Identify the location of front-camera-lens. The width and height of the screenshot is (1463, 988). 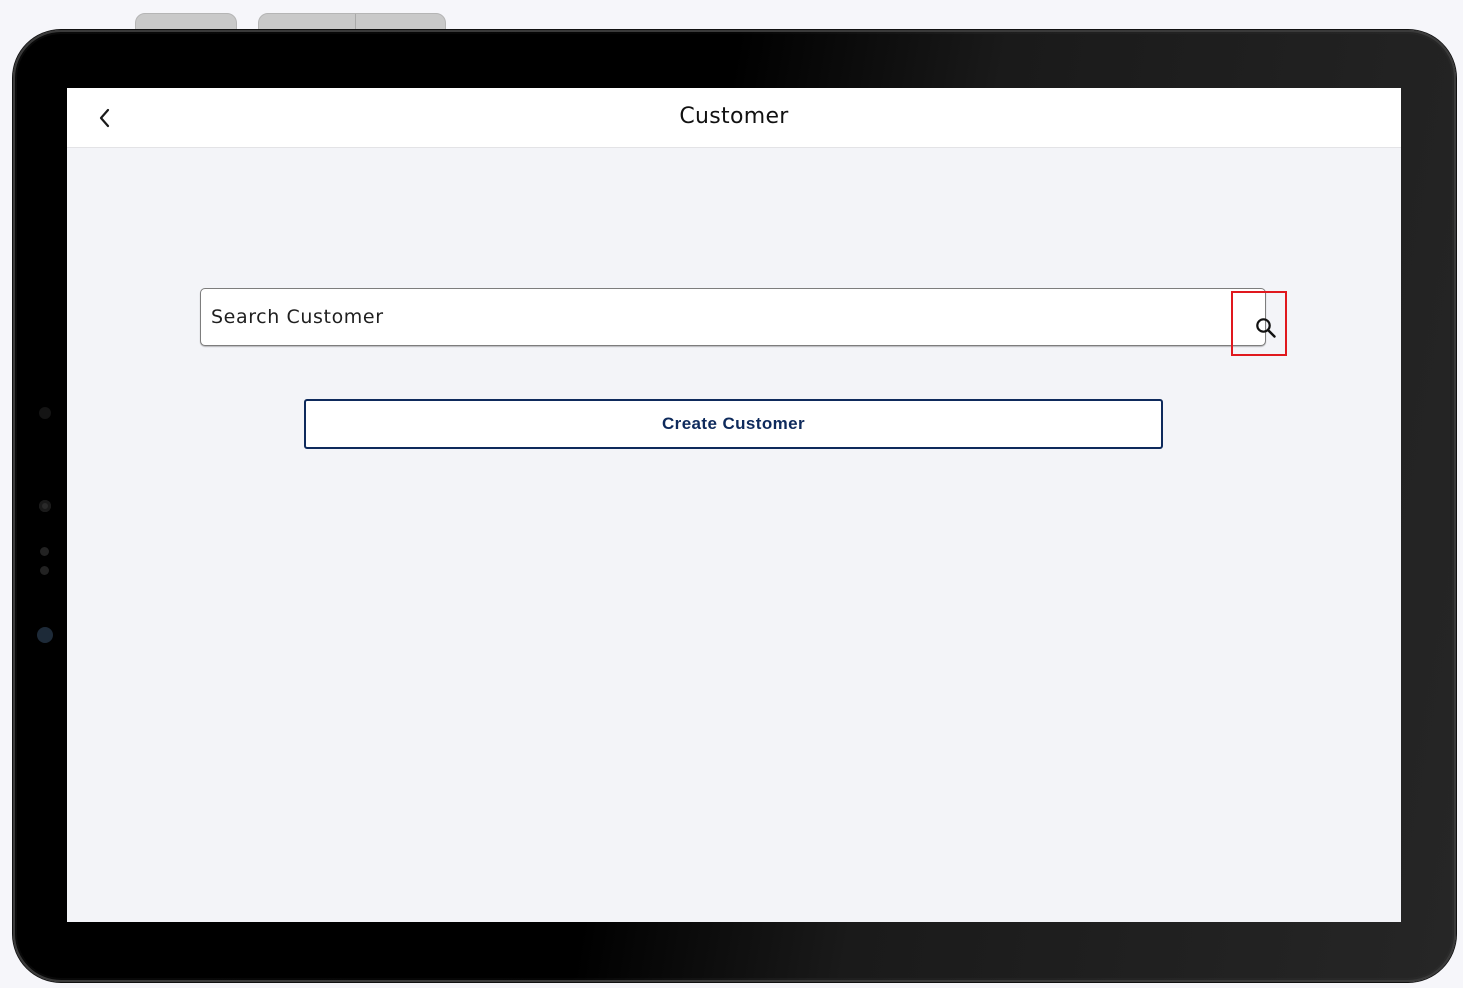
(45, 506).